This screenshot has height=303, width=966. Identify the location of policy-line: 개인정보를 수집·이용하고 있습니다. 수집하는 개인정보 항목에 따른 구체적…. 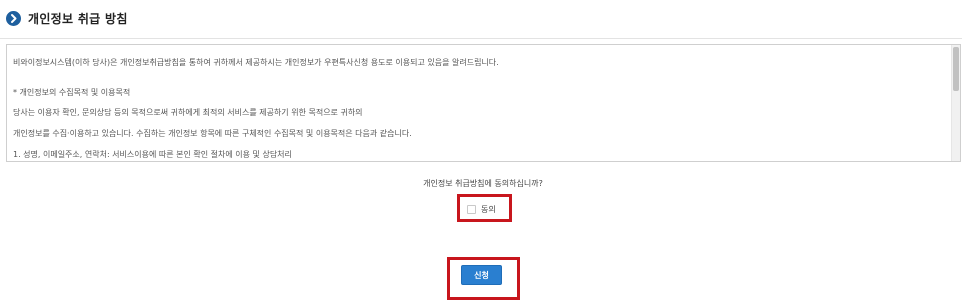
(212, 133).